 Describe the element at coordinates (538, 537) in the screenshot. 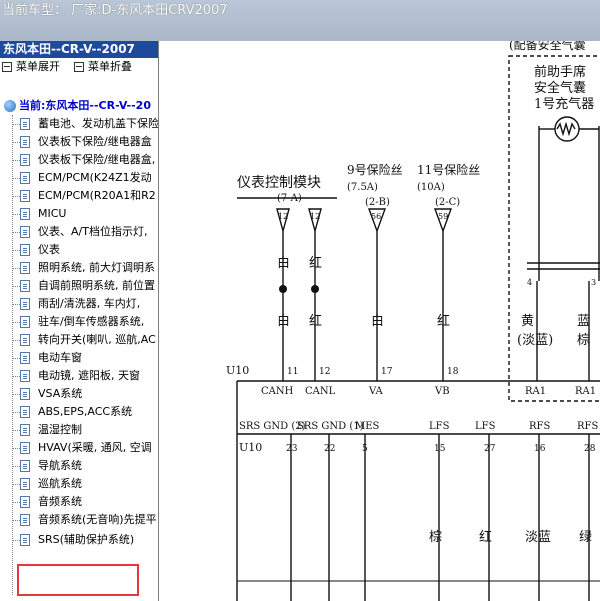

I see `wire-color-label: 淡蓝` at that location.